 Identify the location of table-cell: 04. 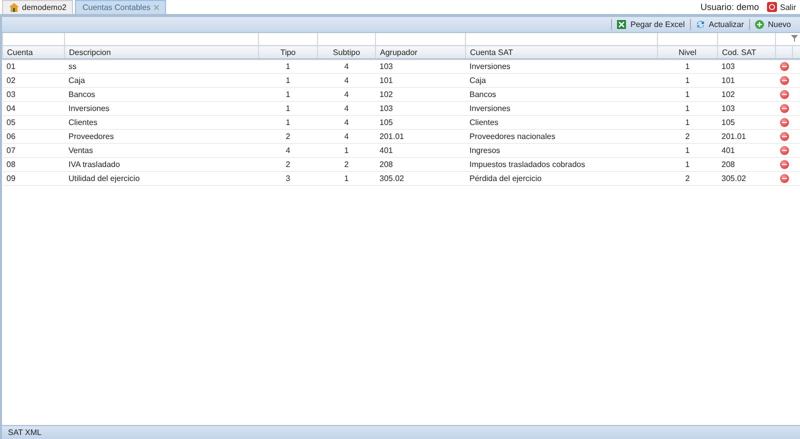
(33, 109).